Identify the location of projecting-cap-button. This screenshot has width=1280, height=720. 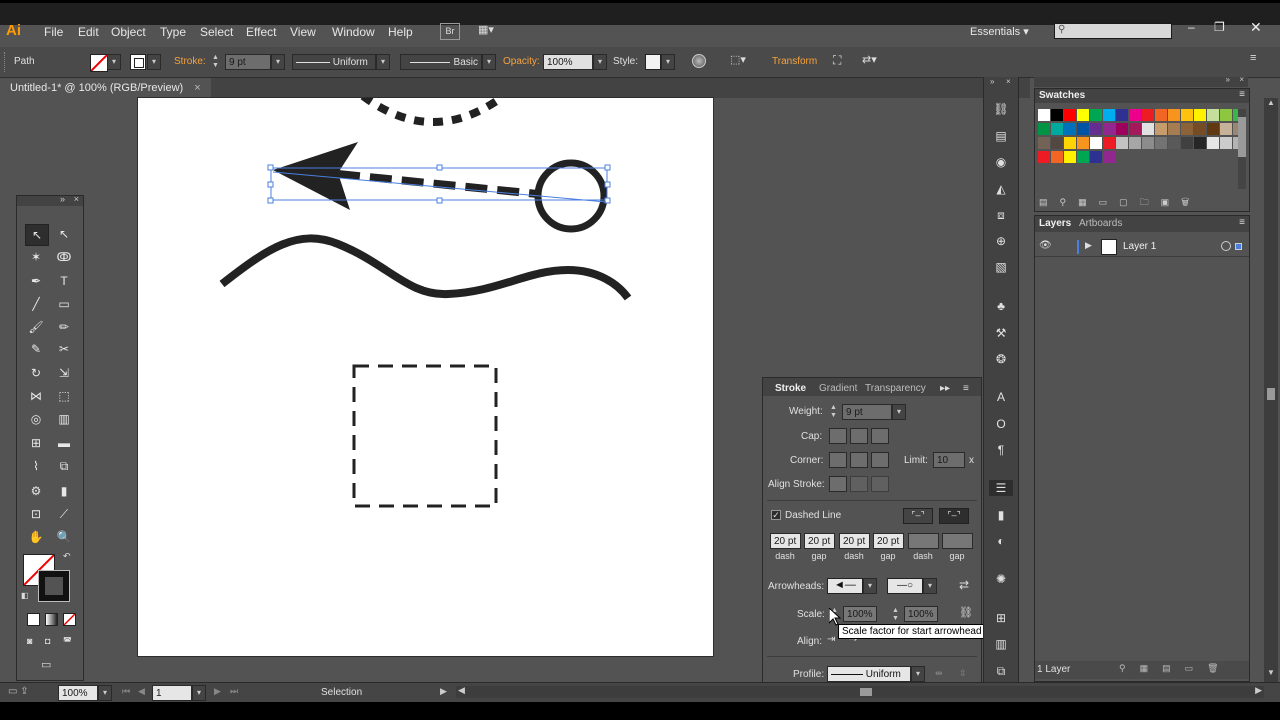
(880, 436).